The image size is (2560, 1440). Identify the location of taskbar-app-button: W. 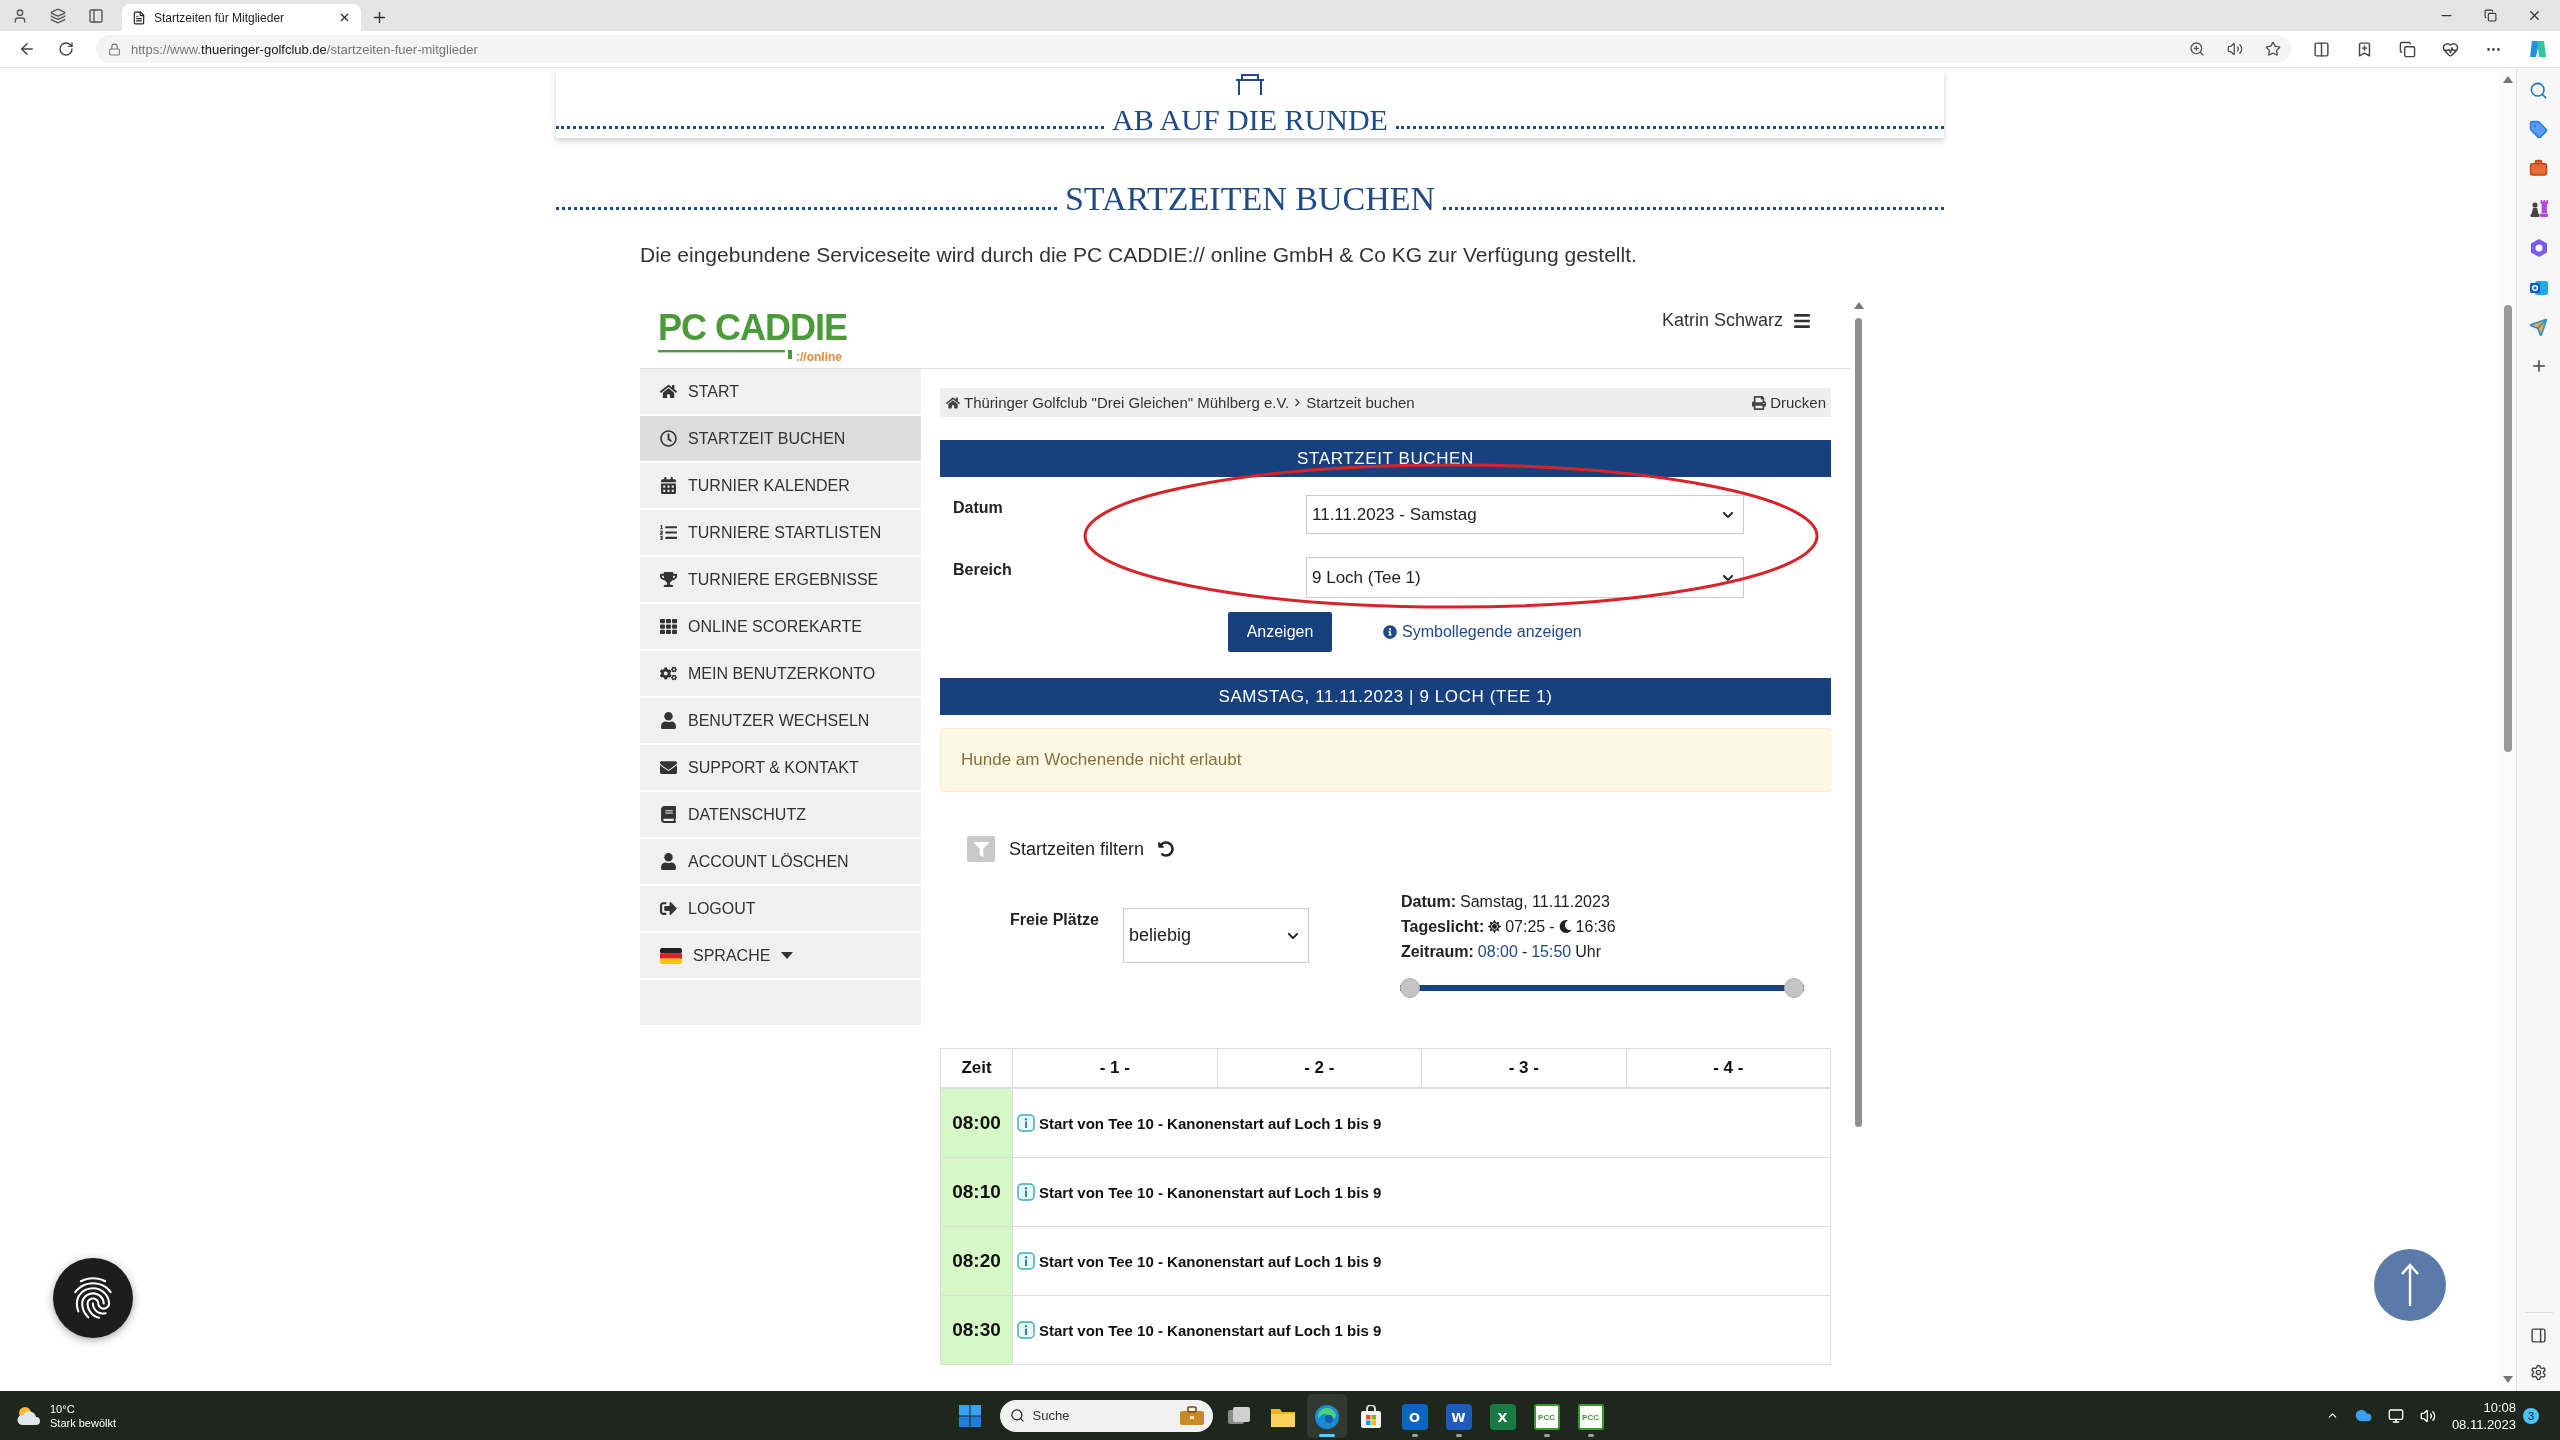
(1458, 1415).